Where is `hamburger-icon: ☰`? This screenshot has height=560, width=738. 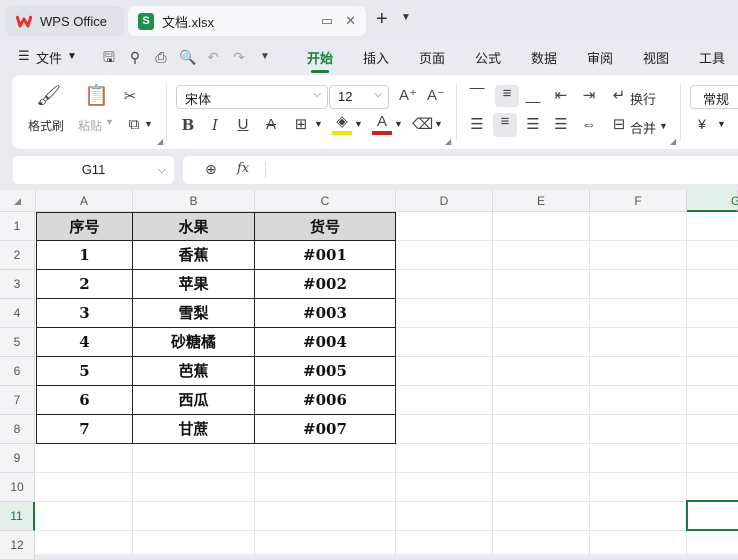 hamburger-icon: ☰ is located at coordinates (24, 56).